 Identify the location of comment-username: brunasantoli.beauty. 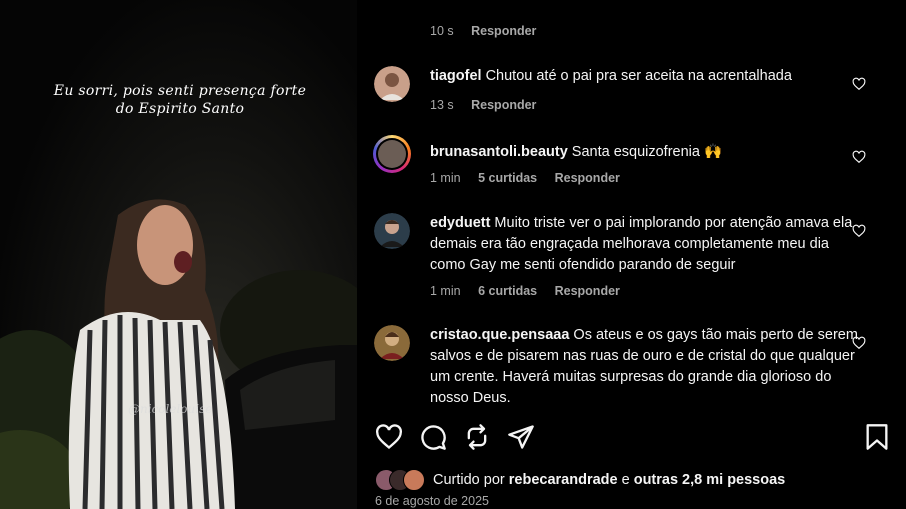
(499, 152).